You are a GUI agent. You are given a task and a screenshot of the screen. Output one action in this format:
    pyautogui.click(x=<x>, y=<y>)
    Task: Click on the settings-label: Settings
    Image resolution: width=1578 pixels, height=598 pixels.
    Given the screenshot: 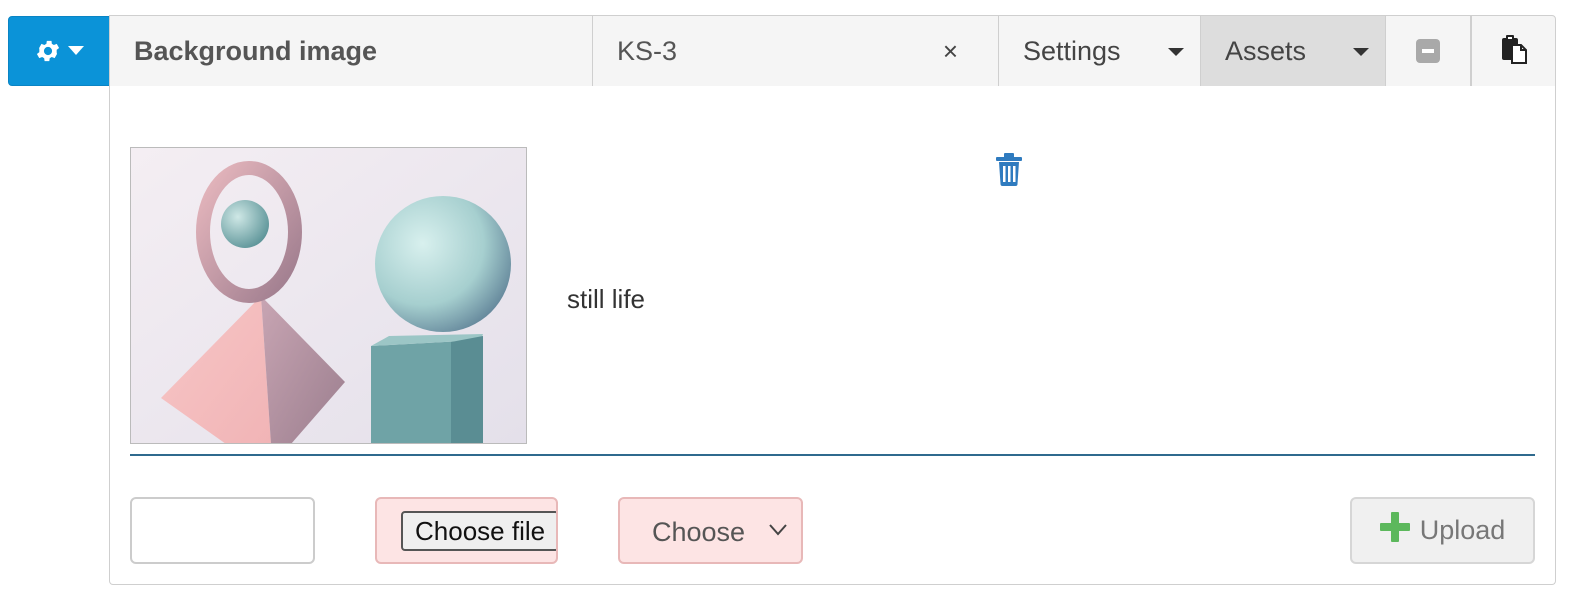 What is the action you would take?
    pyautogui.click(x=1072, y=50)
    